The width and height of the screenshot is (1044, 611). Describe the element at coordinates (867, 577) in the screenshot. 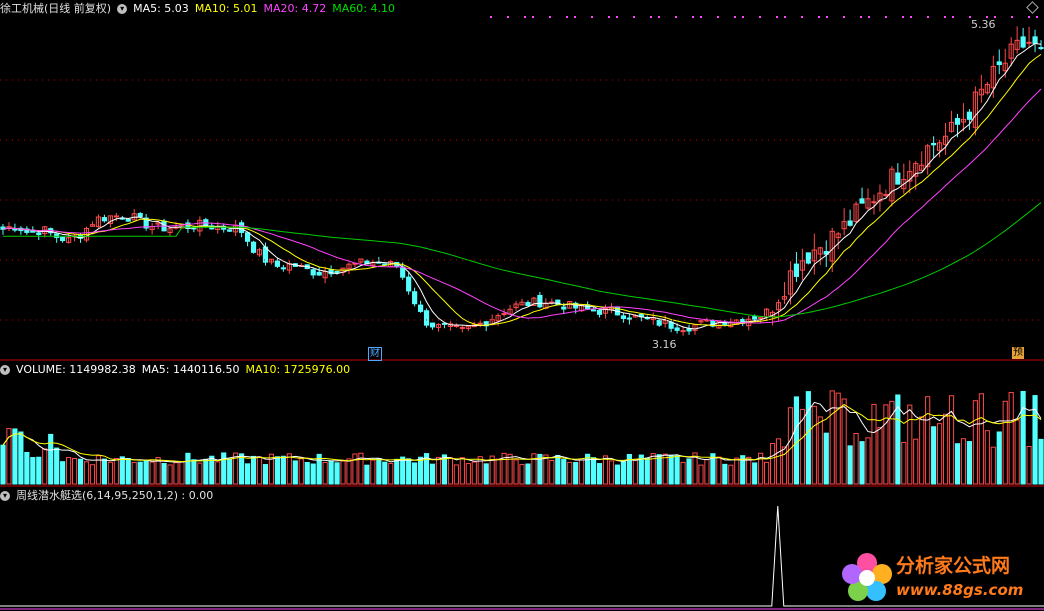

I see `flower-icon` at that location.